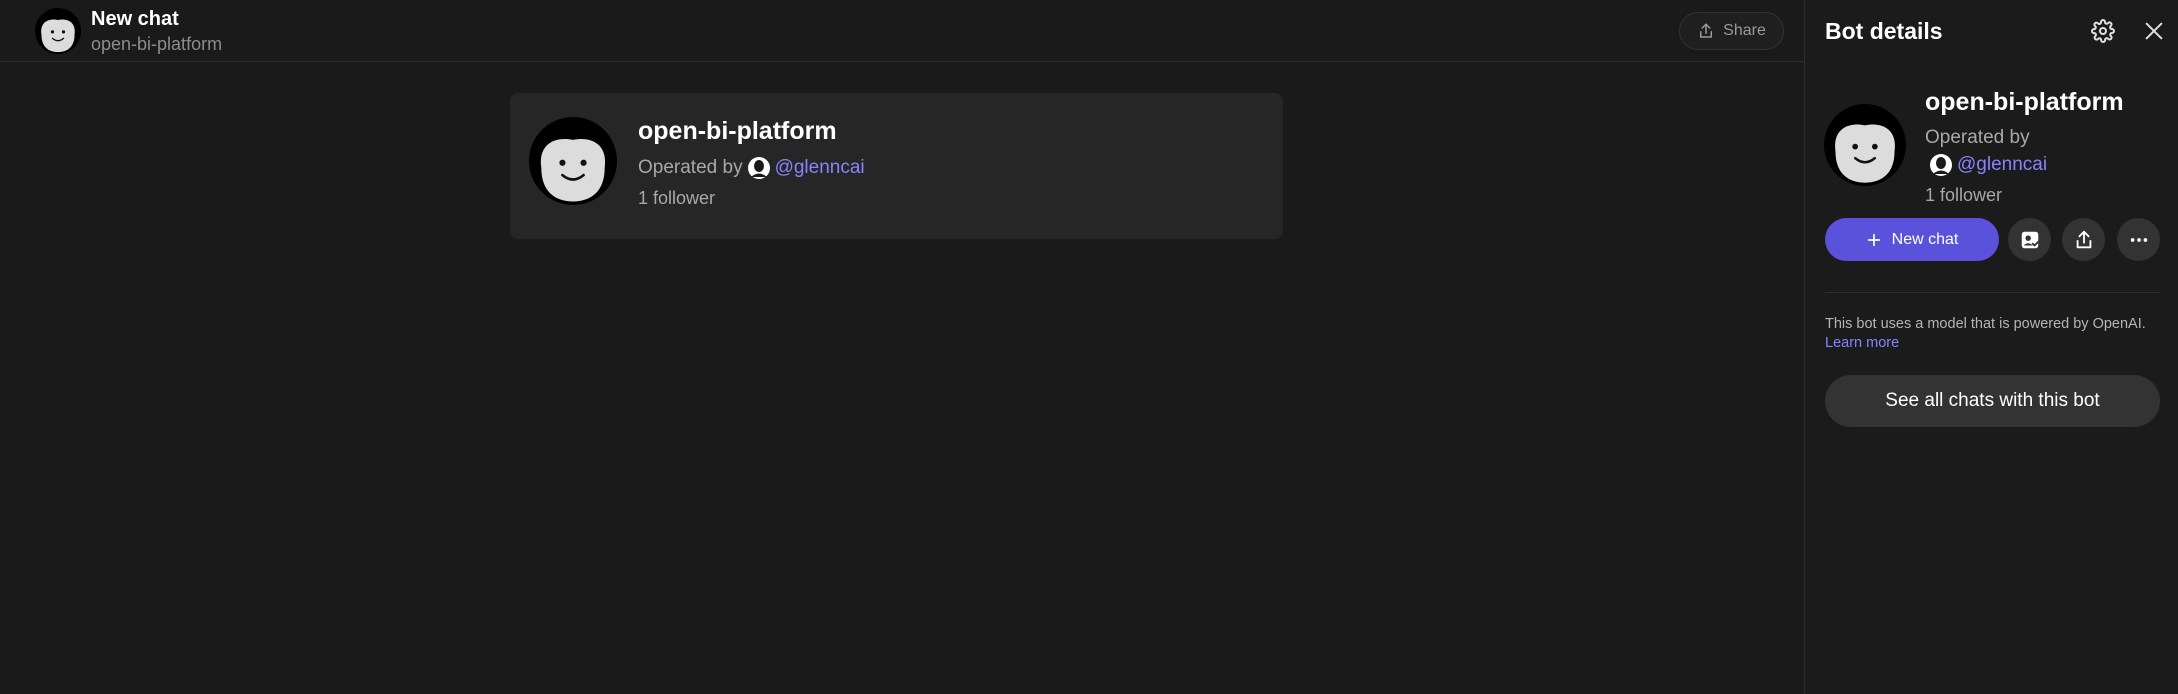 This screenshot has height=694, width=2178. What do you see at coordinates (1992, 292) in the screenshot?
I see `divider` at bounding box center [1992, 292].